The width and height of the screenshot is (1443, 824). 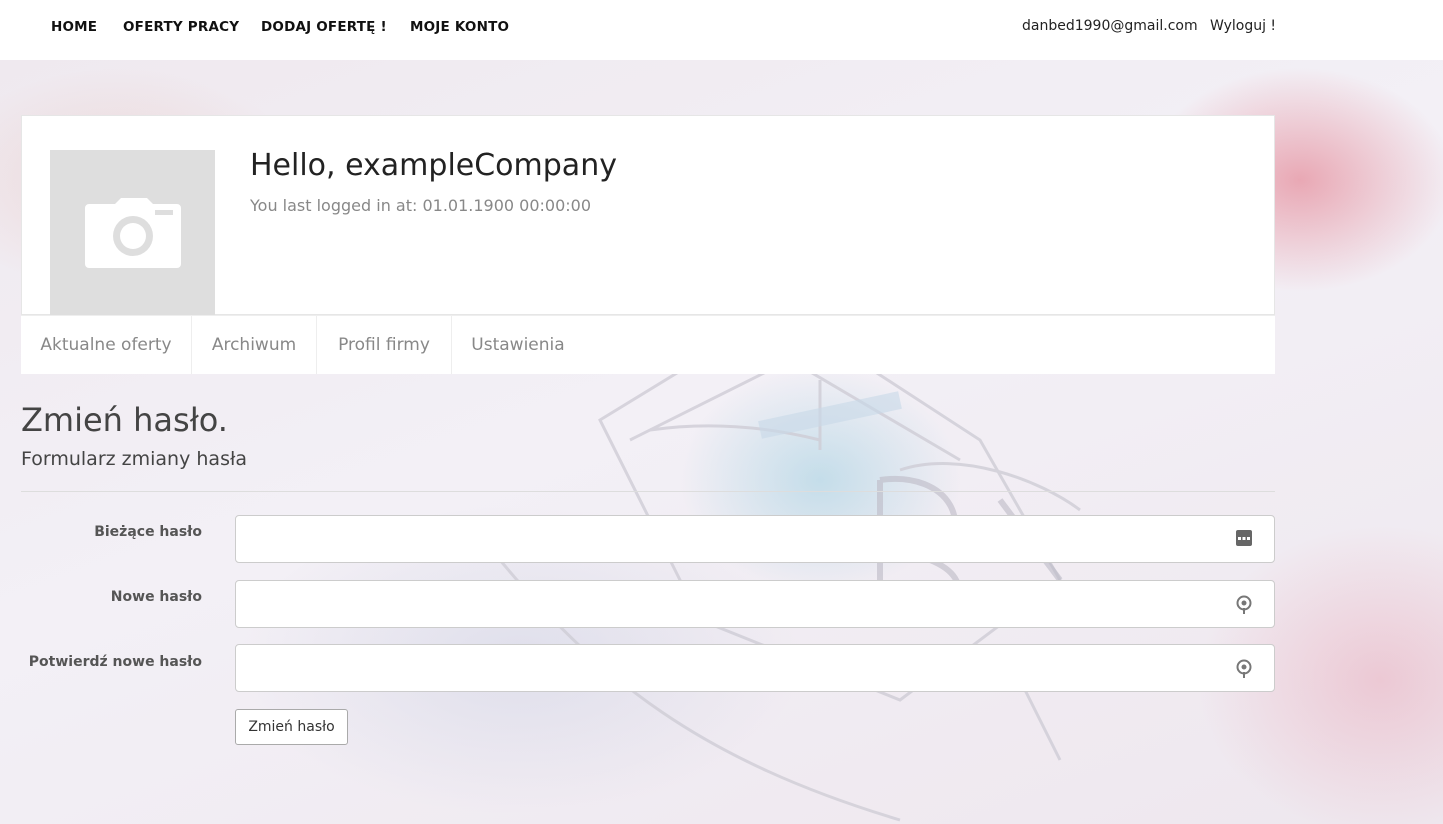 I want to click on new-password-field, so click(x=755, y=604).